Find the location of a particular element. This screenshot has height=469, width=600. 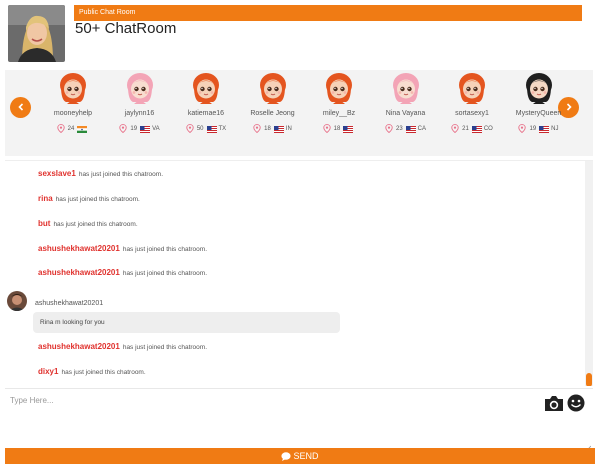

user-meta: 19 VA is located at coordinates (140, 129).